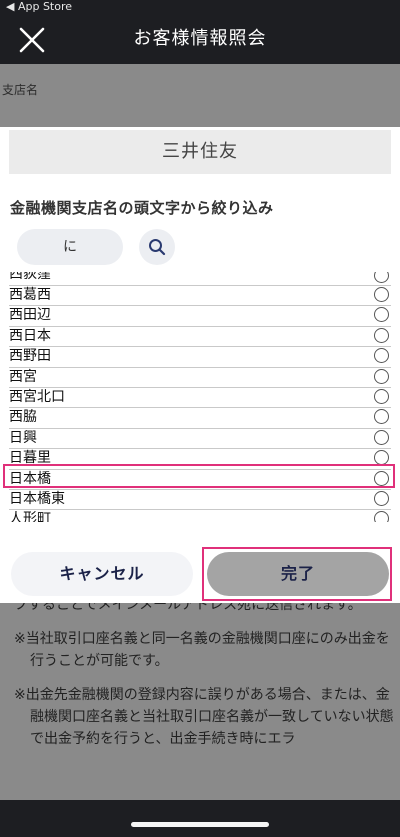  I want to click on home-indicator, so click(200, 824).